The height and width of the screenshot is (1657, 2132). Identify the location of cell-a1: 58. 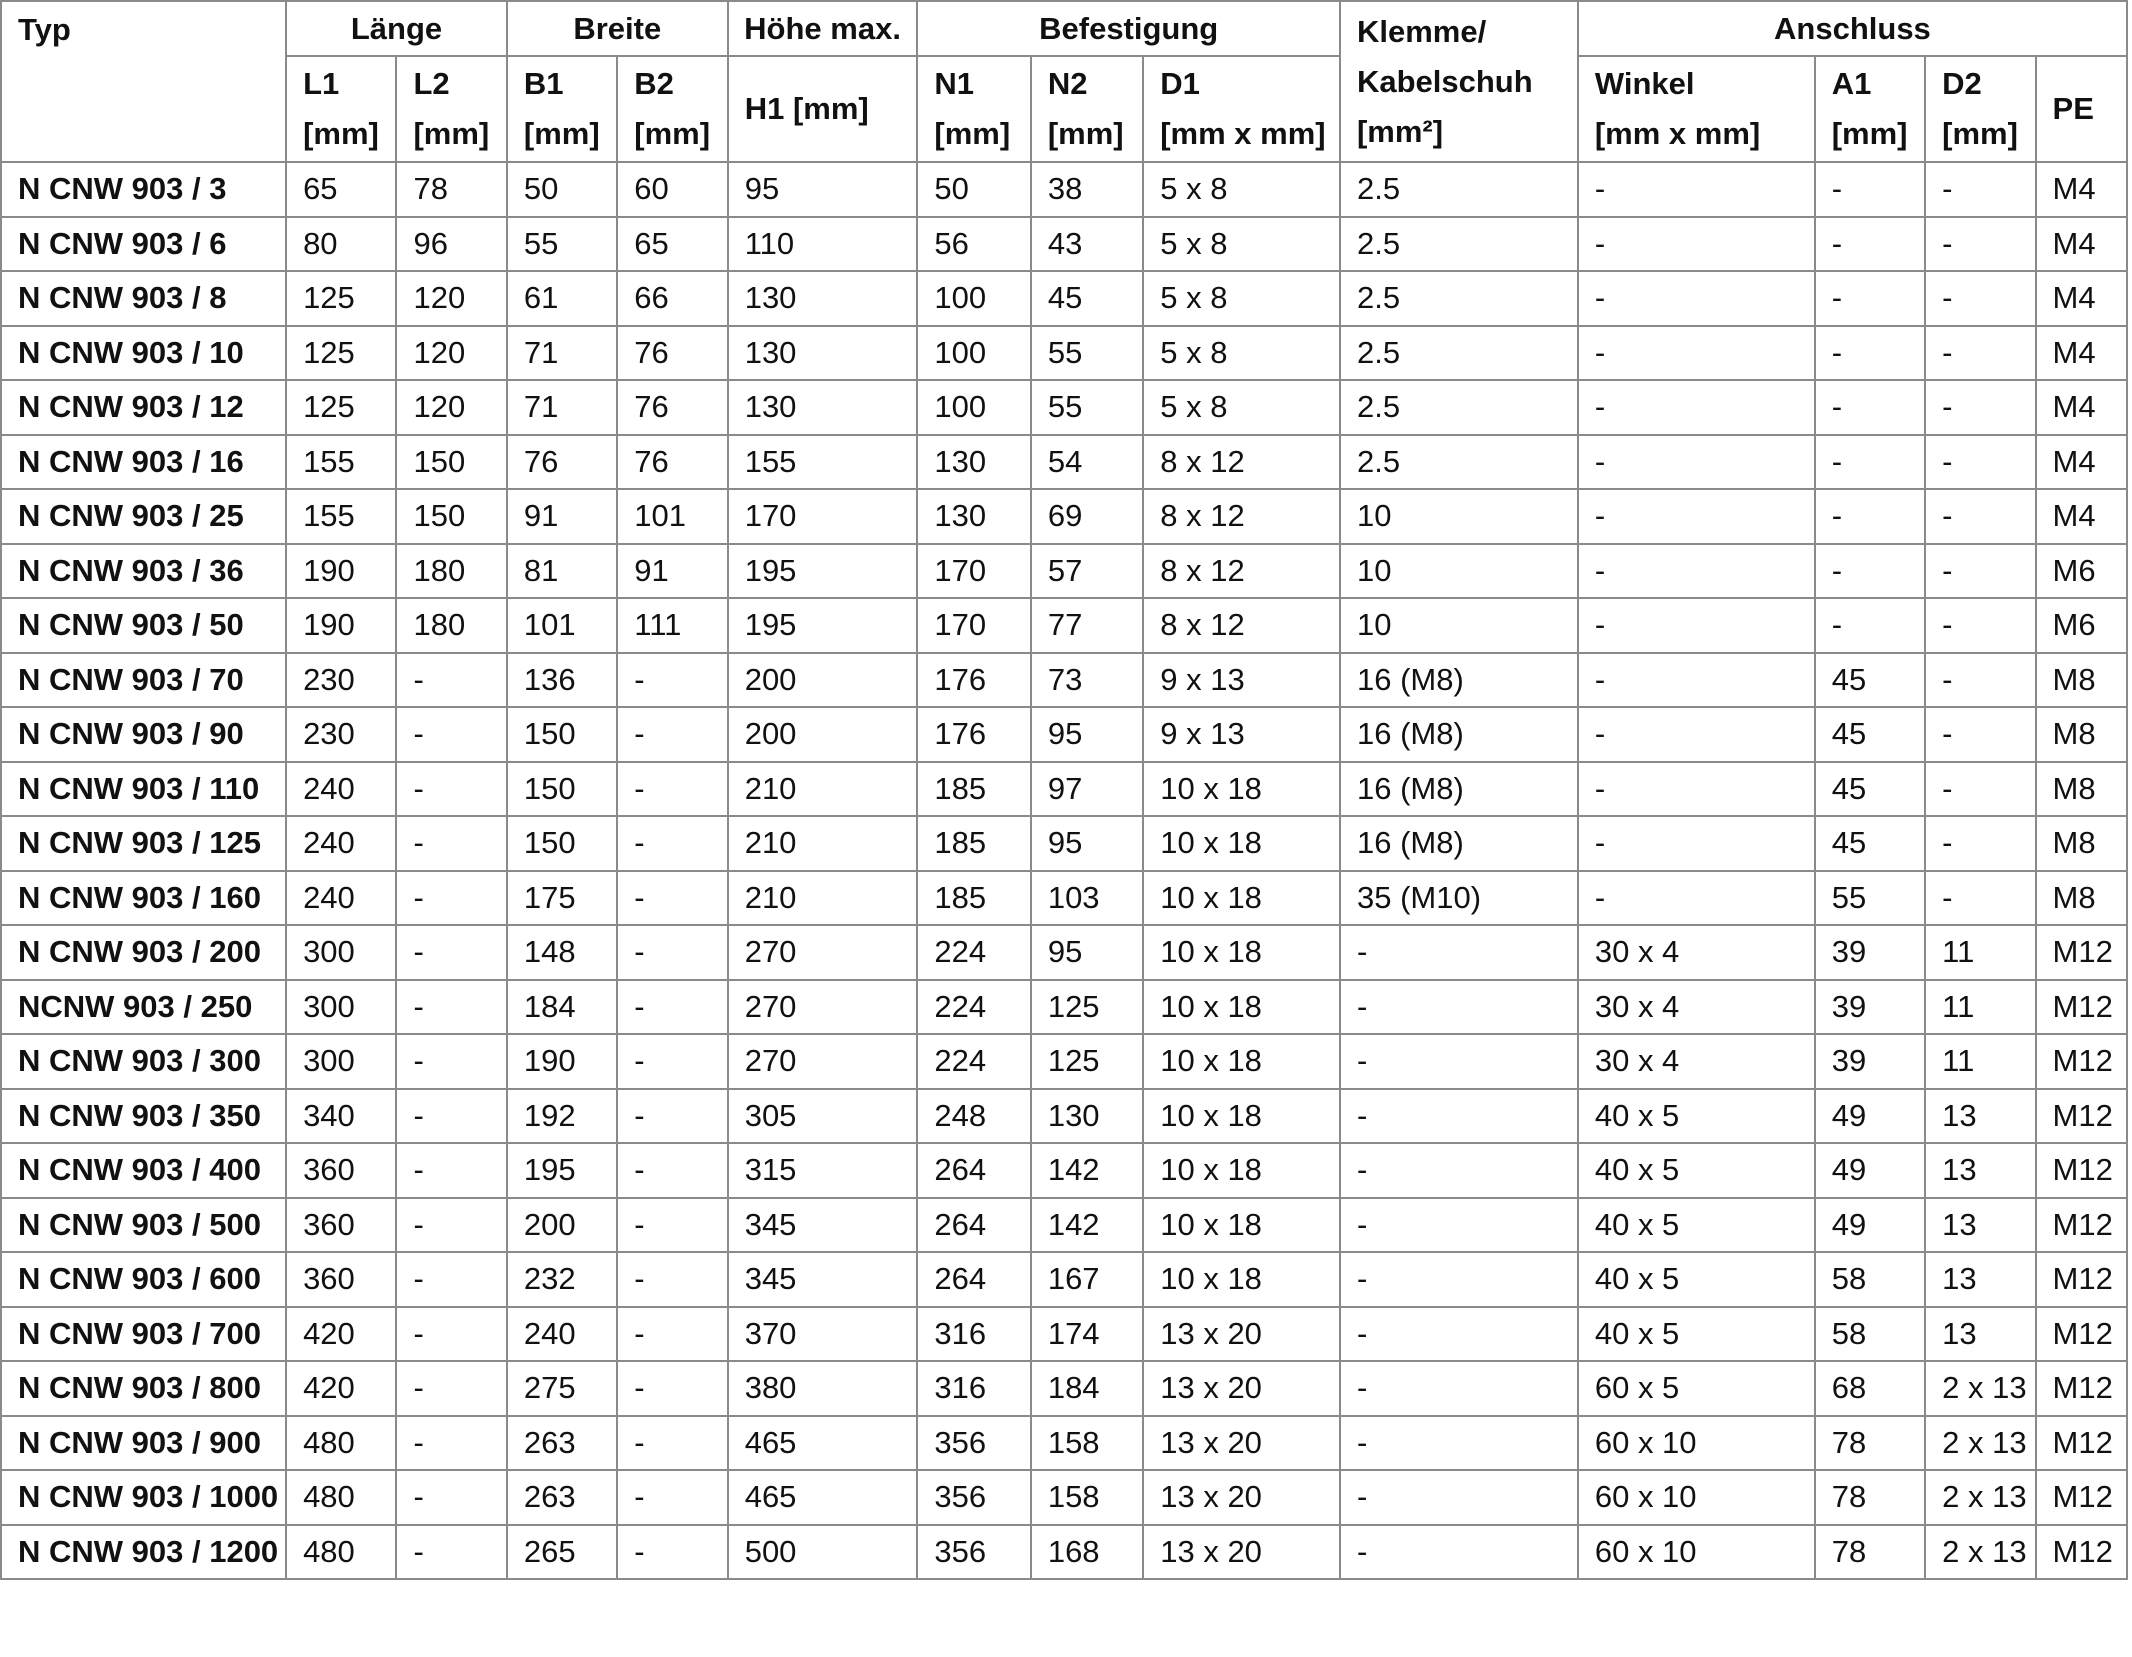
(1870, 1279).